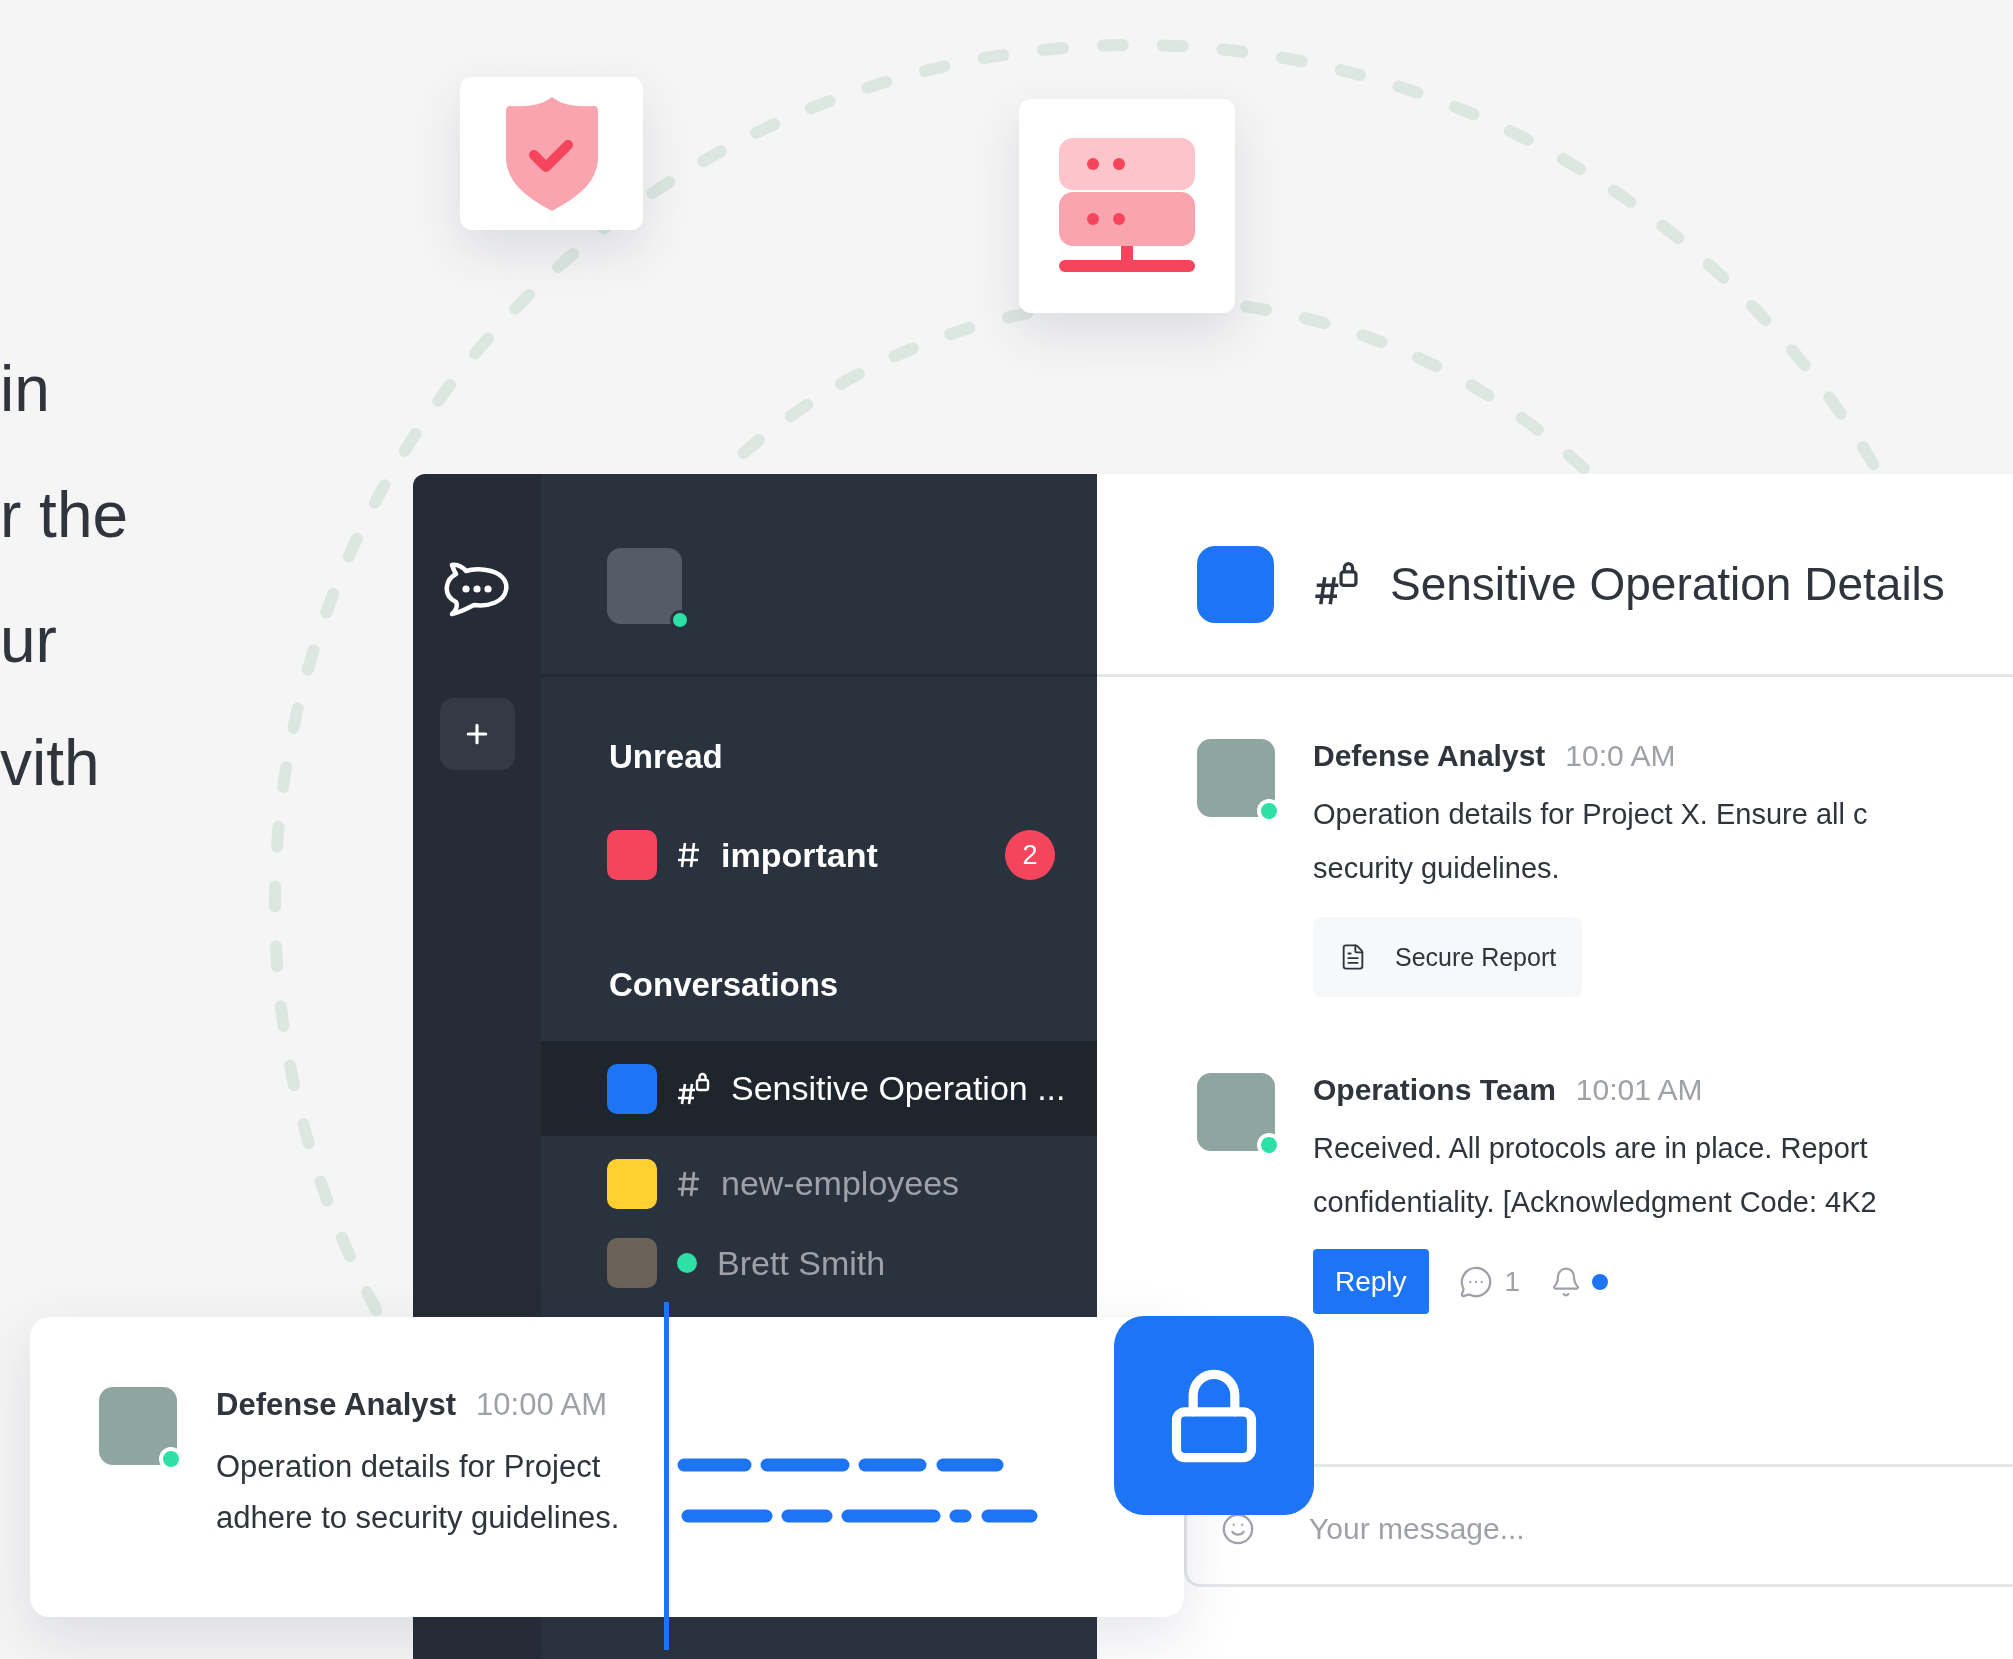  I want to click on message-text: confidentiality. [Acknowledgment Code: 4K2, so click(1595, 1202).